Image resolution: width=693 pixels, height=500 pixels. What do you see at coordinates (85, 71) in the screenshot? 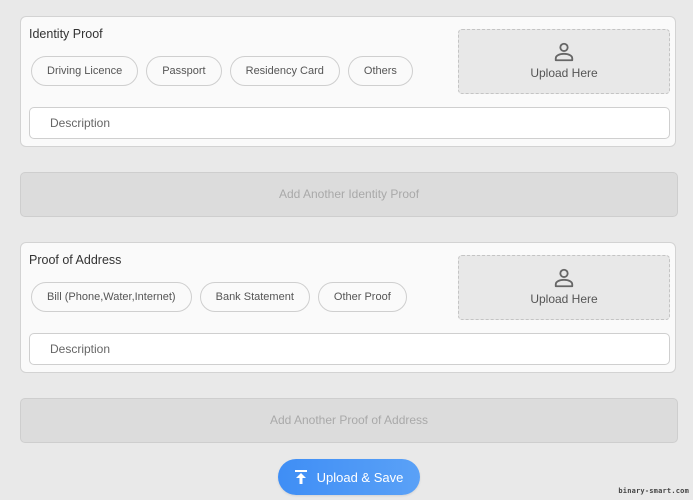
I see `option-driving-licence: Driving Licence` at bounding box center [85, 71].